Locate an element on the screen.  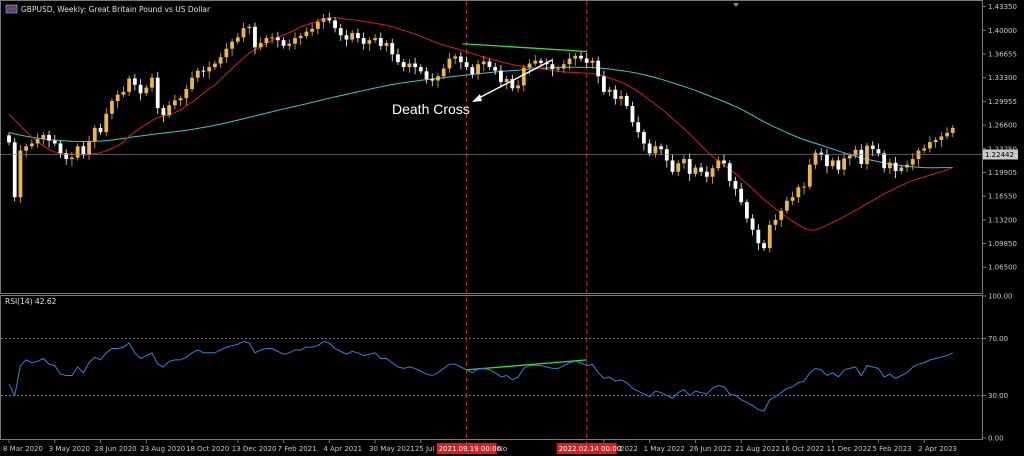
x-tick-label: 13 Dec 2020 is located at coordinates (254, 449).